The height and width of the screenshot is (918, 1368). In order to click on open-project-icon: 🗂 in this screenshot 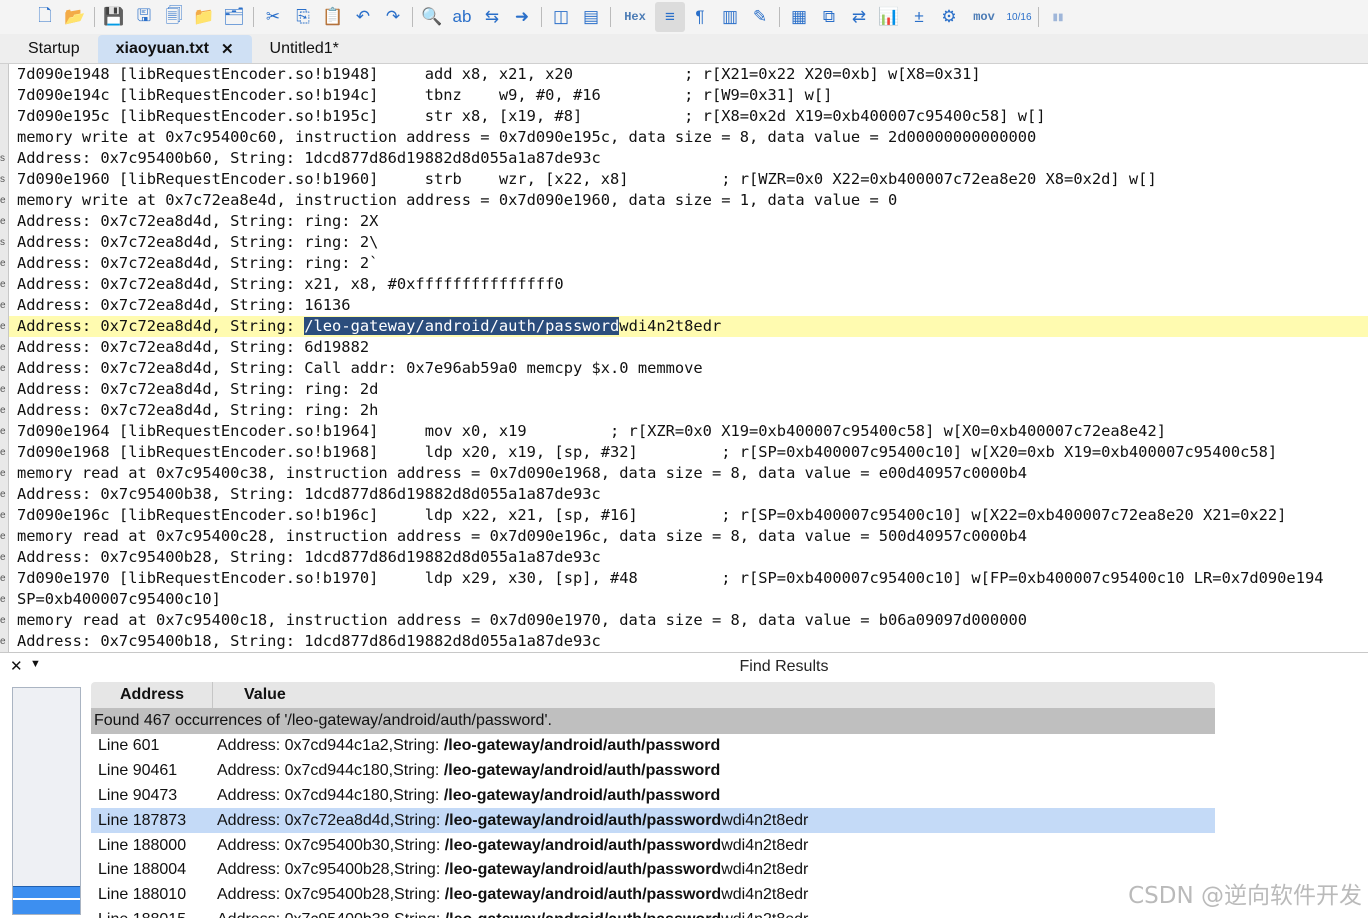, I will do `click(234, 17)`.